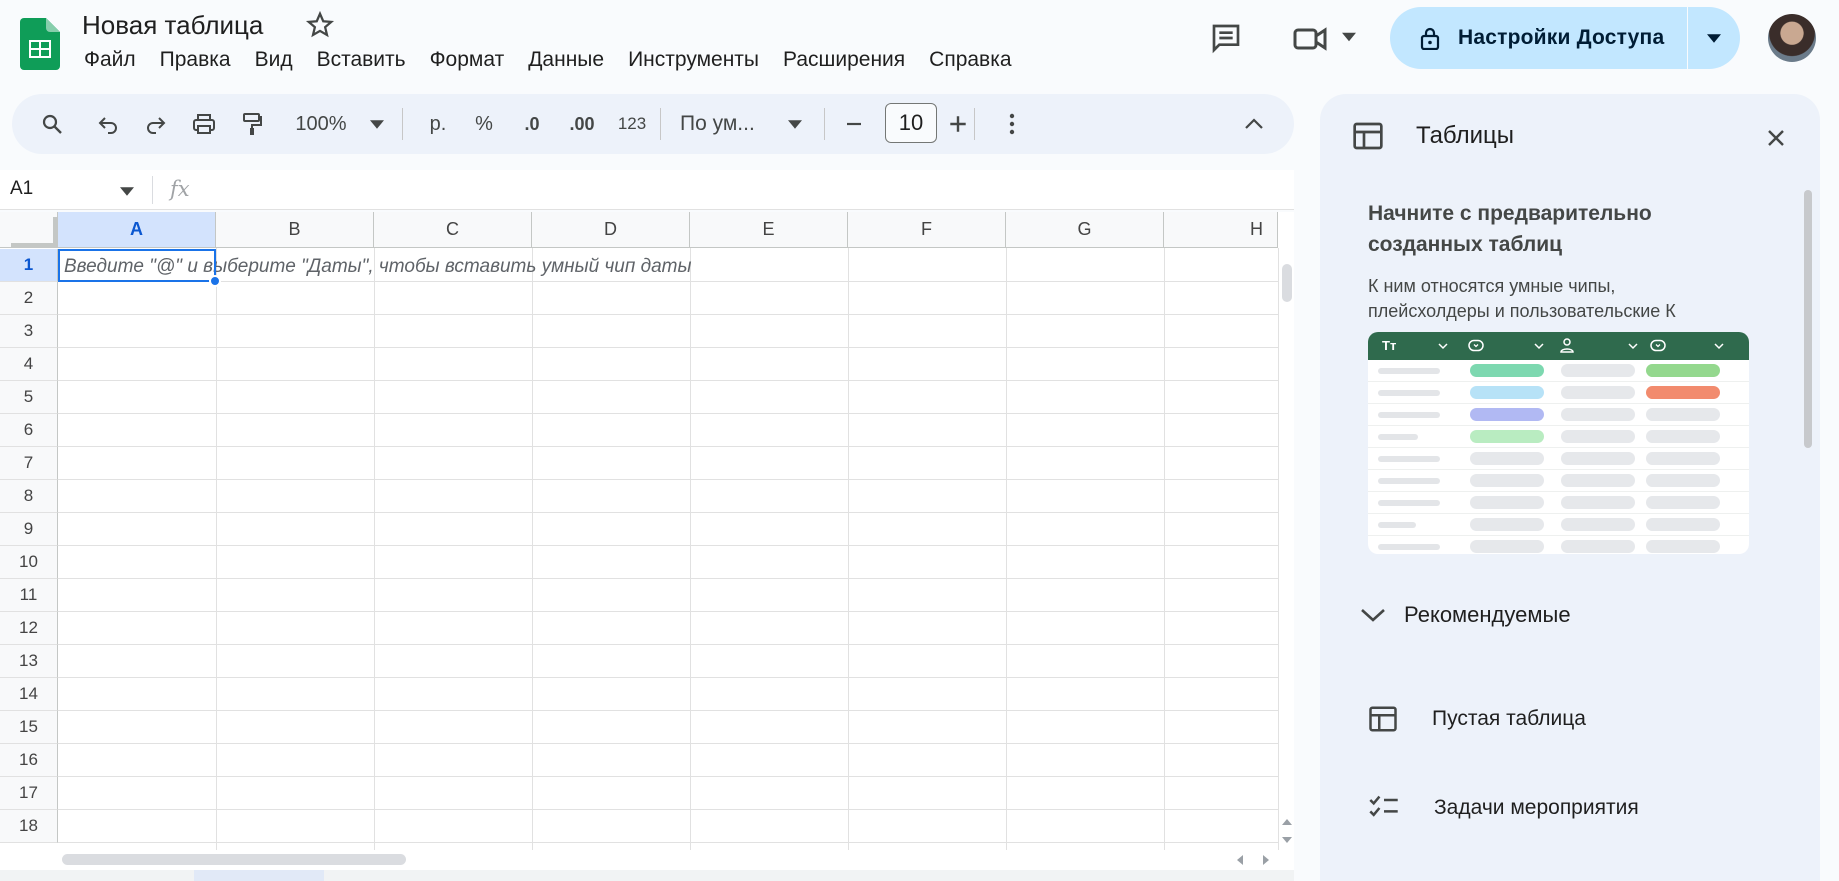 The image size is (1839, 881). What do you see at coordinates (1287, 283) in the screenshot?
I see `vertical-scroll-thumb` at bounding box center [1287, 283].